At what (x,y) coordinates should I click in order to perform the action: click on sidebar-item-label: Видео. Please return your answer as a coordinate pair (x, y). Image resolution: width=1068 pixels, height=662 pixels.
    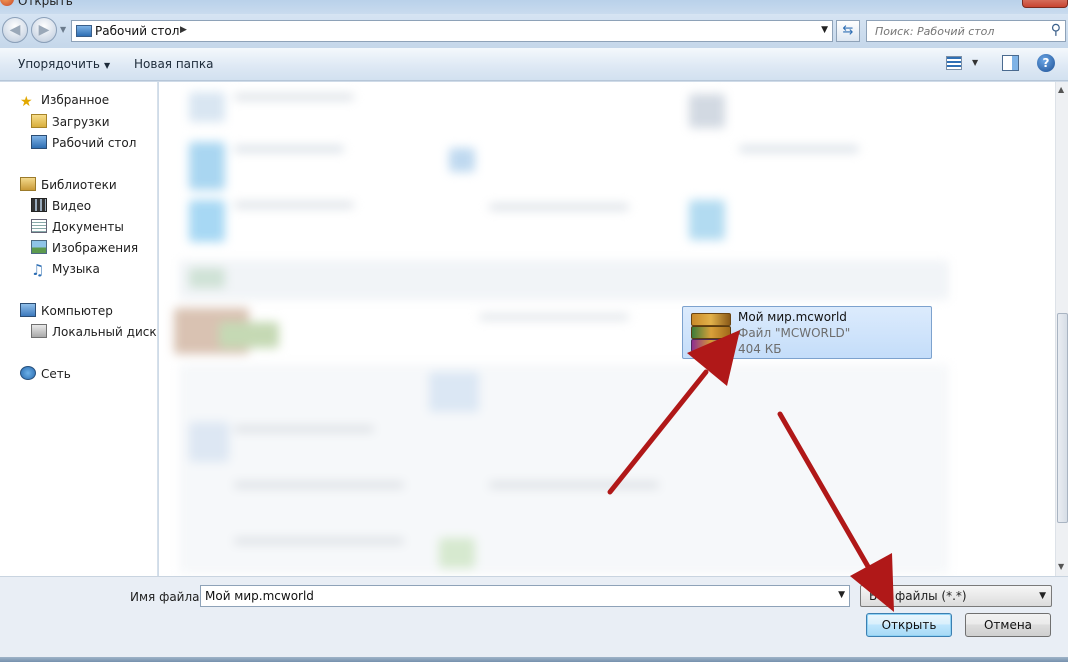
    Looking at the image, I should click on (72, 206).